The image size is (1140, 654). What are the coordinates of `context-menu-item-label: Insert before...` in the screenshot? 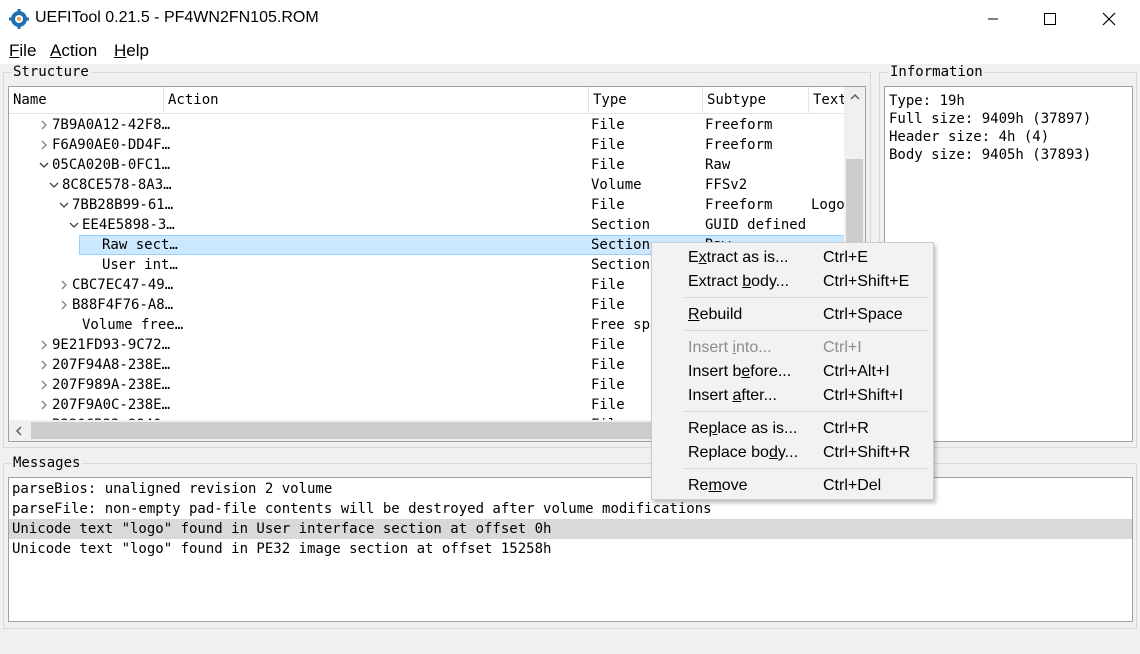 It's located at (740, 371).